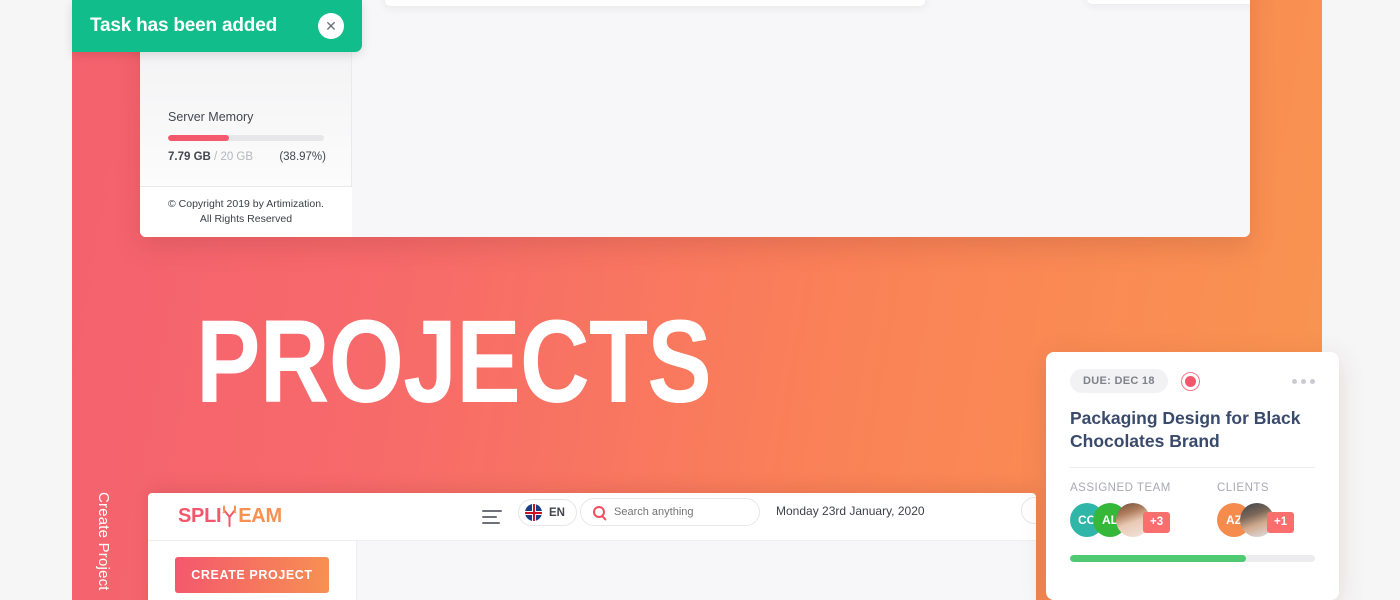  I want to click on balance-chip: $6,958, so click(1028, 510).